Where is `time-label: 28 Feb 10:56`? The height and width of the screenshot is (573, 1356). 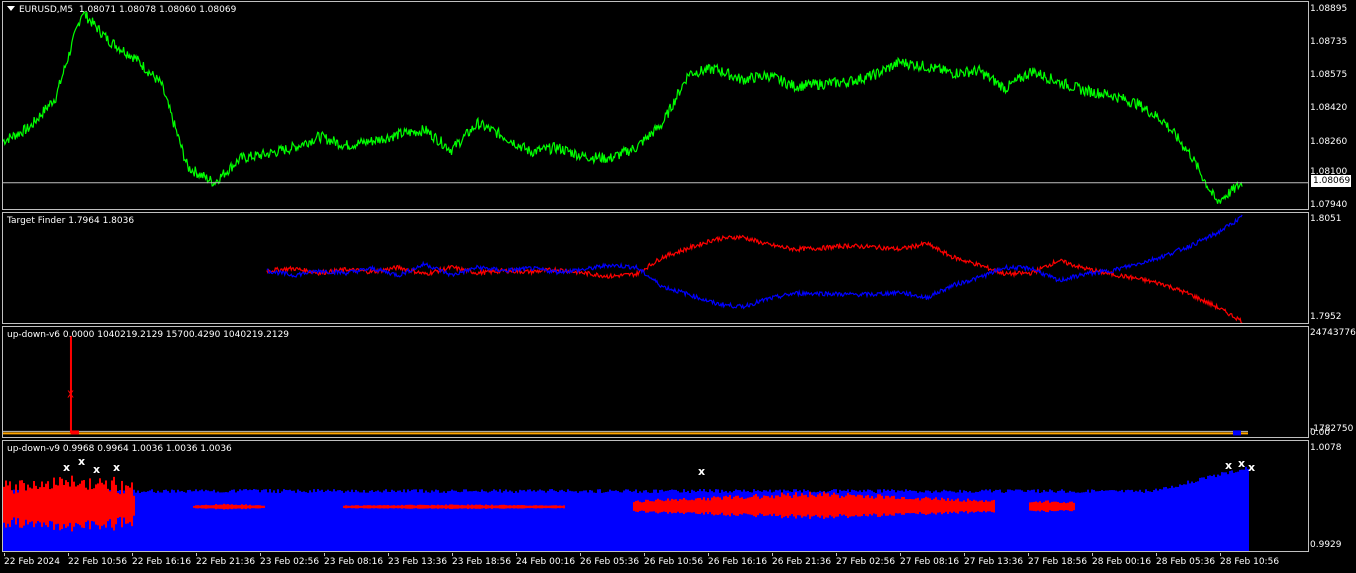
time-label: 28 Feb 10:56 is located at coordinates (1250, 562).